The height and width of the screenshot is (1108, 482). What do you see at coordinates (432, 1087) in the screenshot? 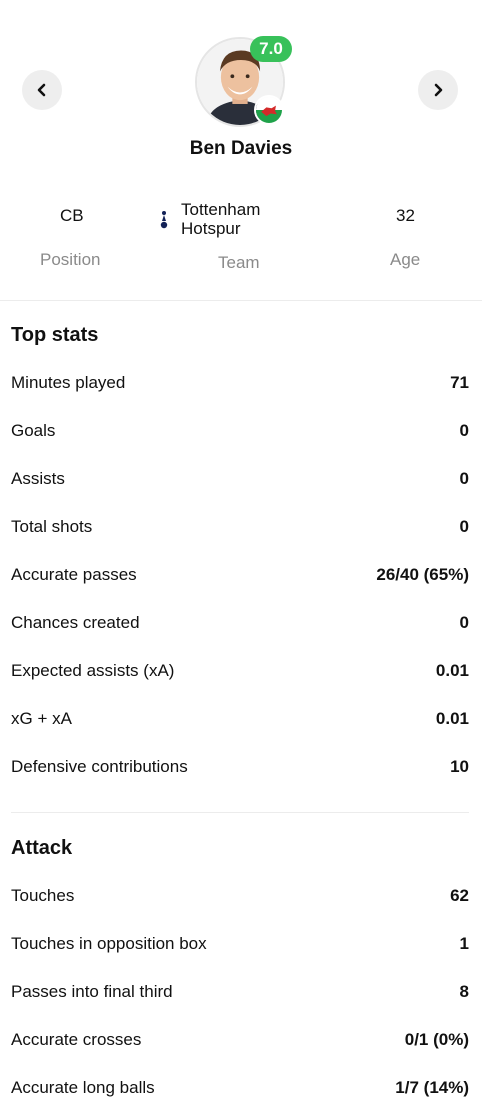
I see `stat-value: 1/7 (14%)` at bounding box center [432, 1087].